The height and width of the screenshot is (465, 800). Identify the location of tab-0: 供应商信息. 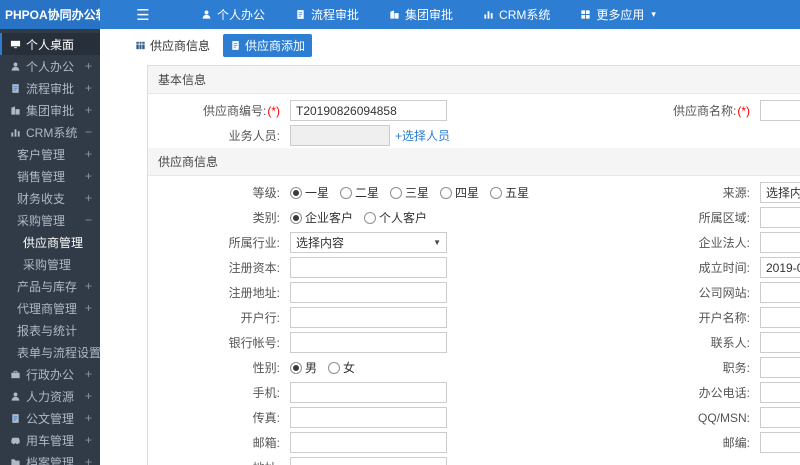
(172, 45).